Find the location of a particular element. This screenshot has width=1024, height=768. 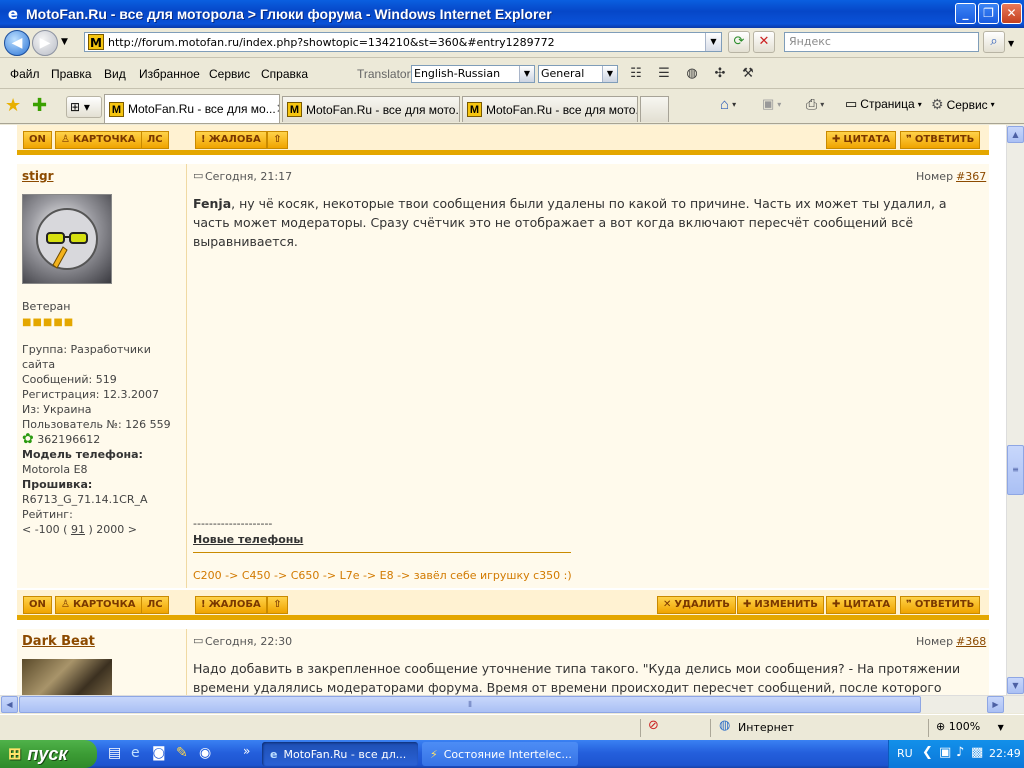

history-dropdown-icon: ▼ is located at coordinates (64, 42).